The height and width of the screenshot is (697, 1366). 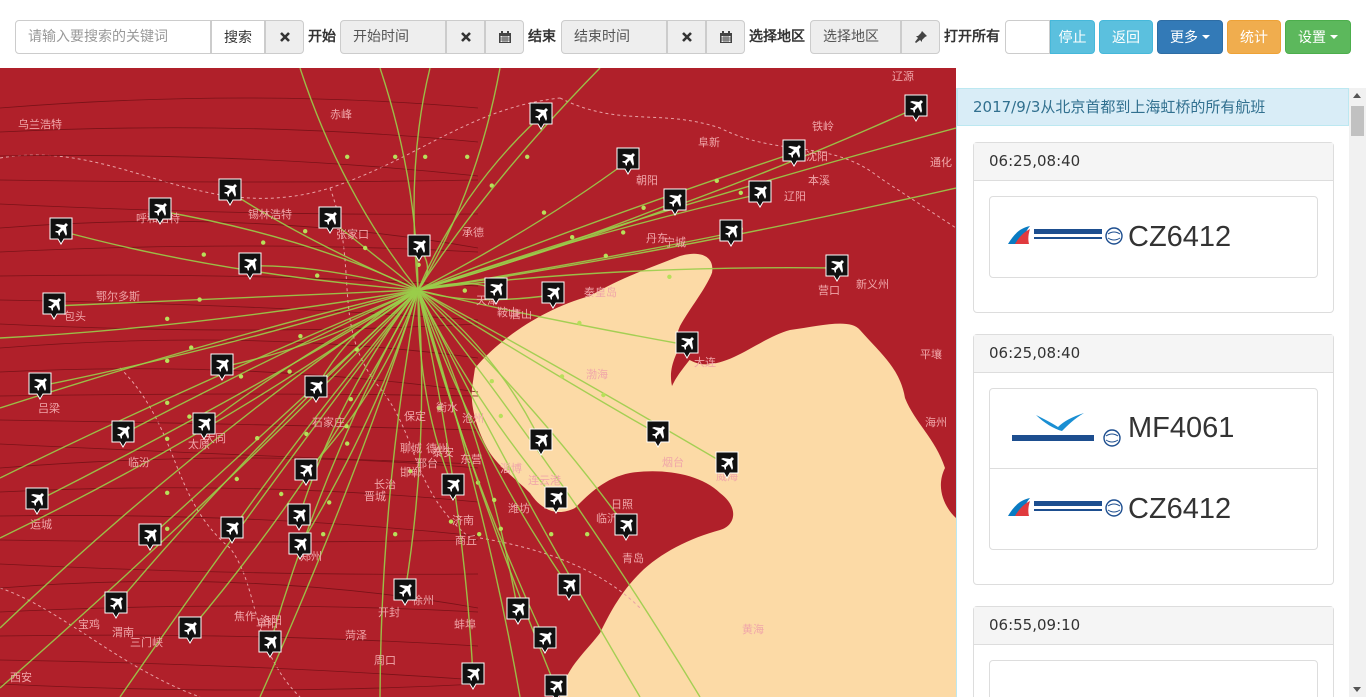 I want to click on city-label: 西安, so click(x=21, y=677).